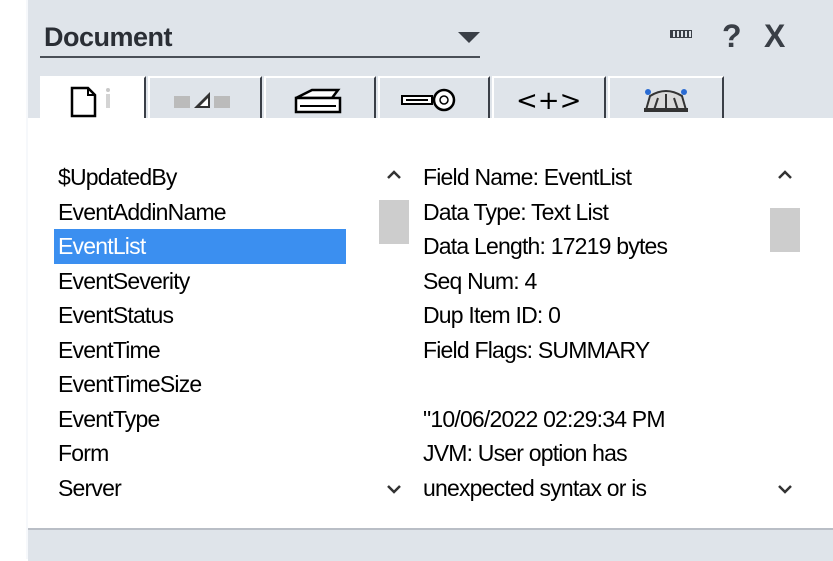 This screenshot has height=561, width=833. I want to click on list-item-selected: EventList, so click(200, 246).